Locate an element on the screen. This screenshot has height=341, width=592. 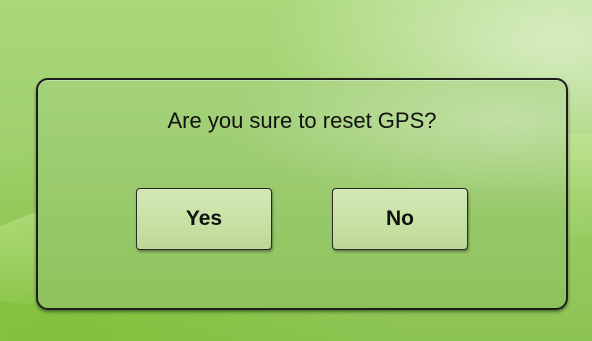
dialog-message: Are you sure to reset GPS? is located at coordinates (302, 120).